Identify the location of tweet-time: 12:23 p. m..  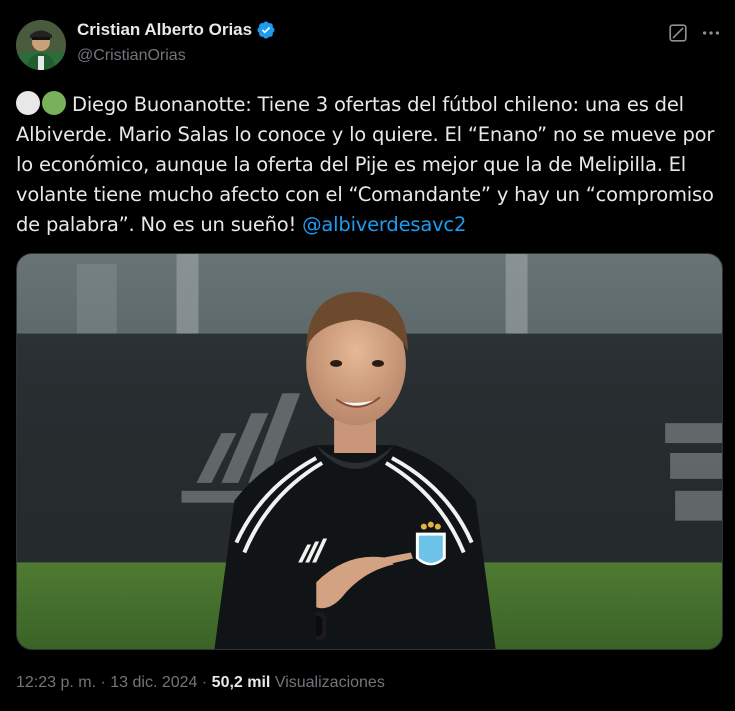
(56, 682).